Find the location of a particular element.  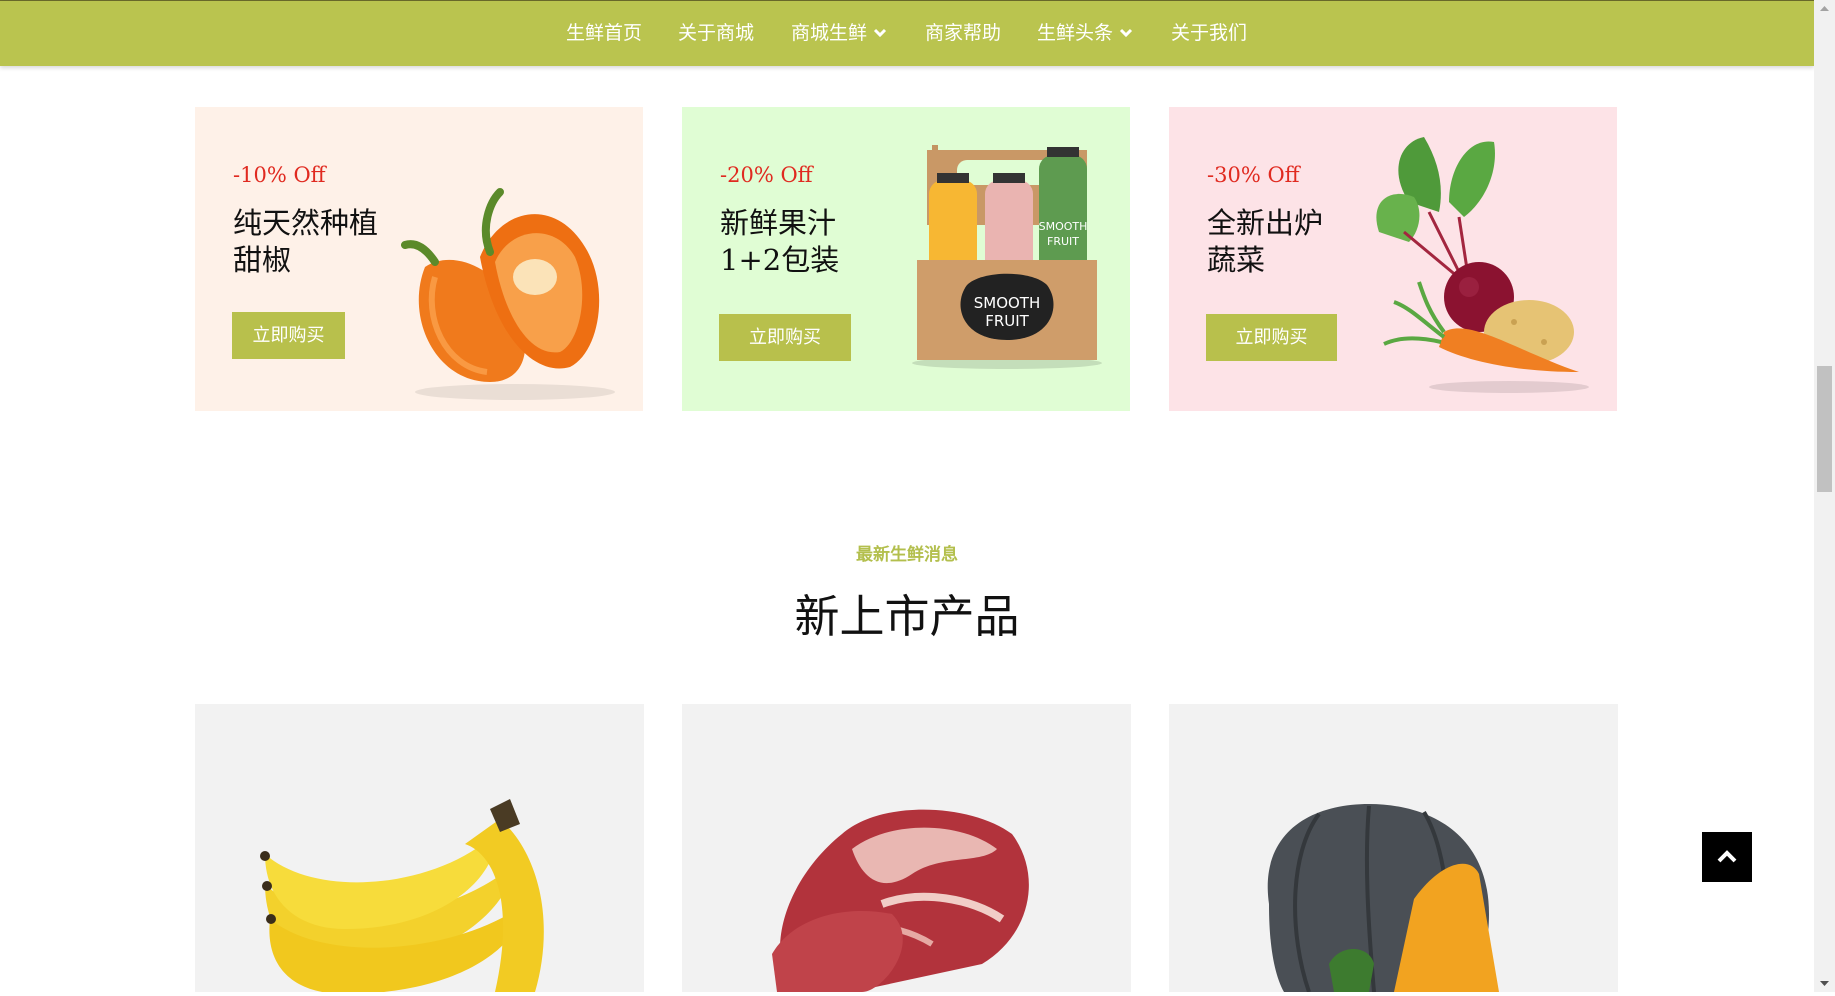

scroll-down-arrow-icon is located at coordinates (1824, 983).